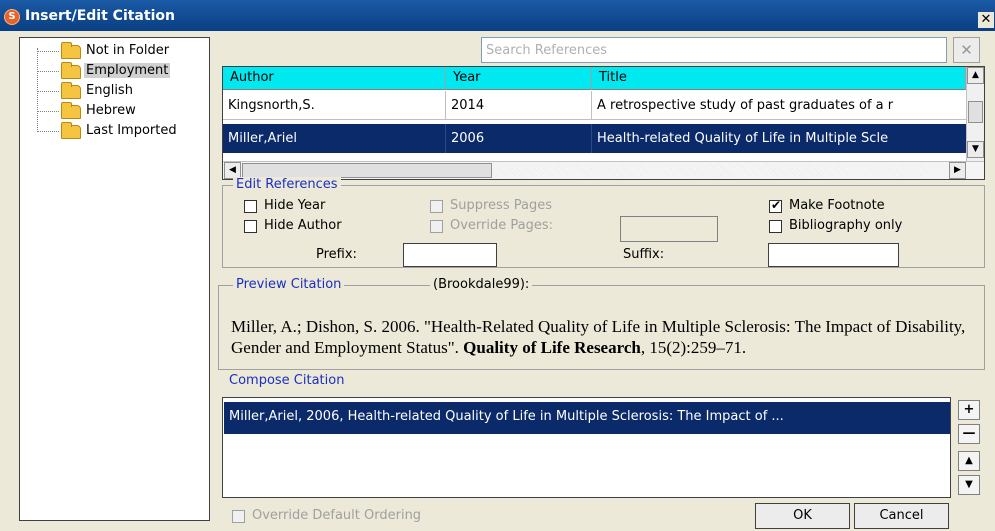  I want to click on hide-year-checkbox: Hide Year, so click(304, 207).